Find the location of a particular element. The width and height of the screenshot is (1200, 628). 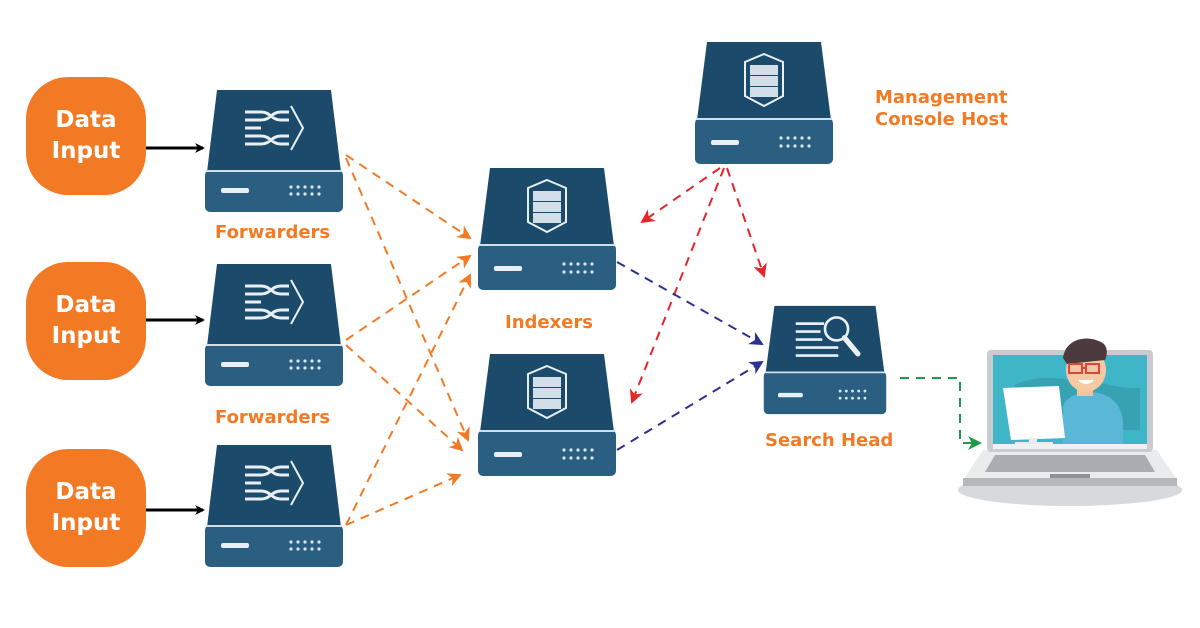

arrow-mgmt-i2 is located at coordinates (677, 285).